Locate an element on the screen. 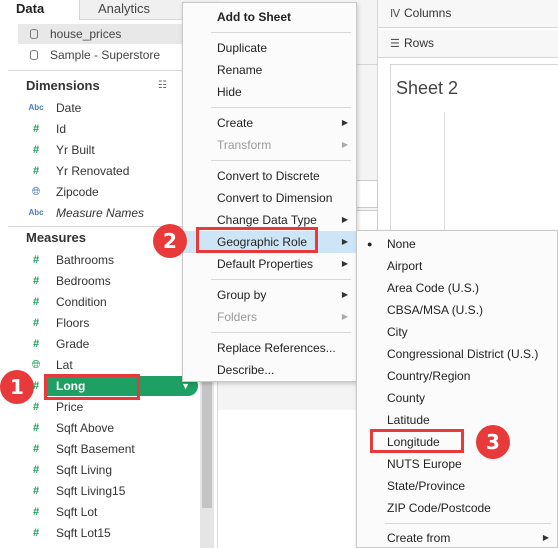 The height and width of the screenshot is (548, 558). field-yr-built: # Yr Built is located at coordinates (112, 150).